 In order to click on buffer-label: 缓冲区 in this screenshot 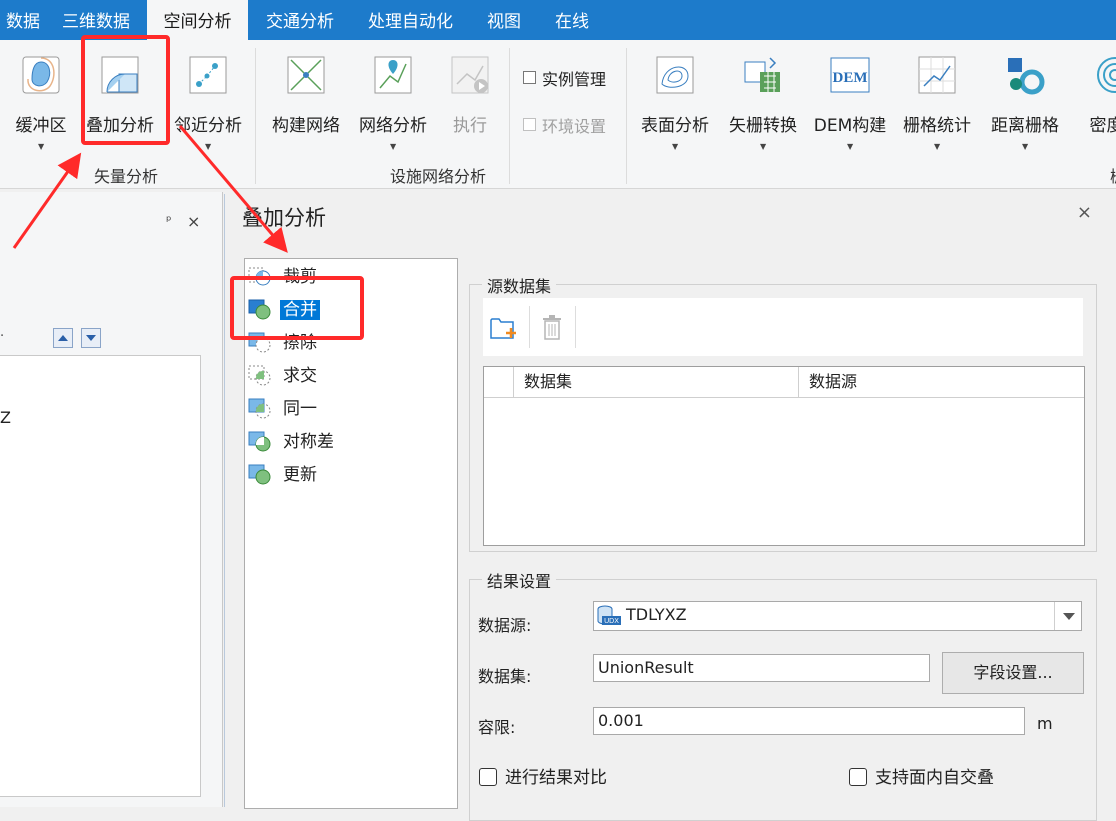, I will do `click(41, 126)`.